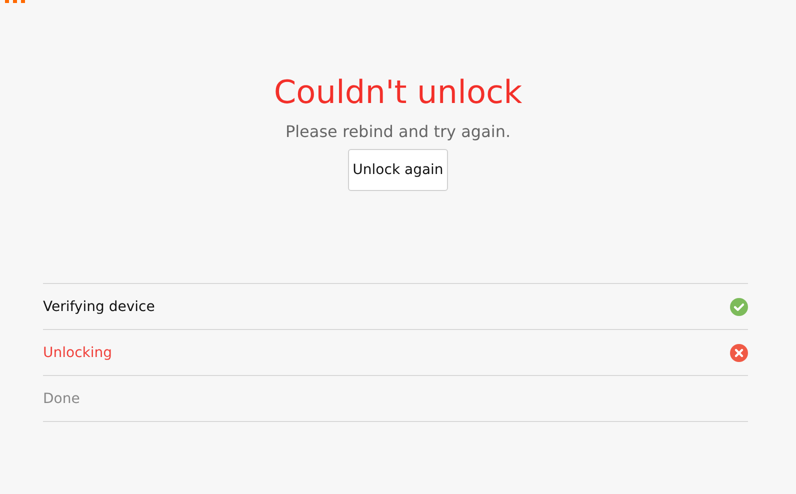 The height and width of the screenshot is (494, 796). Describe the element at coordinates (61, 398) in the screenshot. I see `step-label: Done` at that location.